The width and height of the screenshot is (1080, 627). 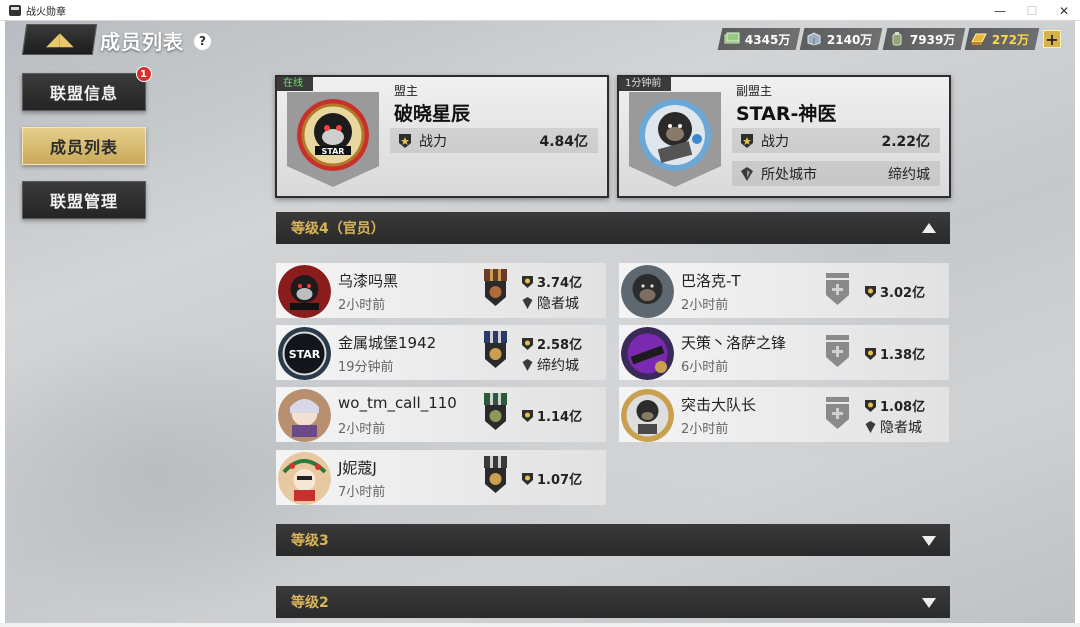 I want to click on member-power-value: 1.07亿, so click(x=560, y=480).